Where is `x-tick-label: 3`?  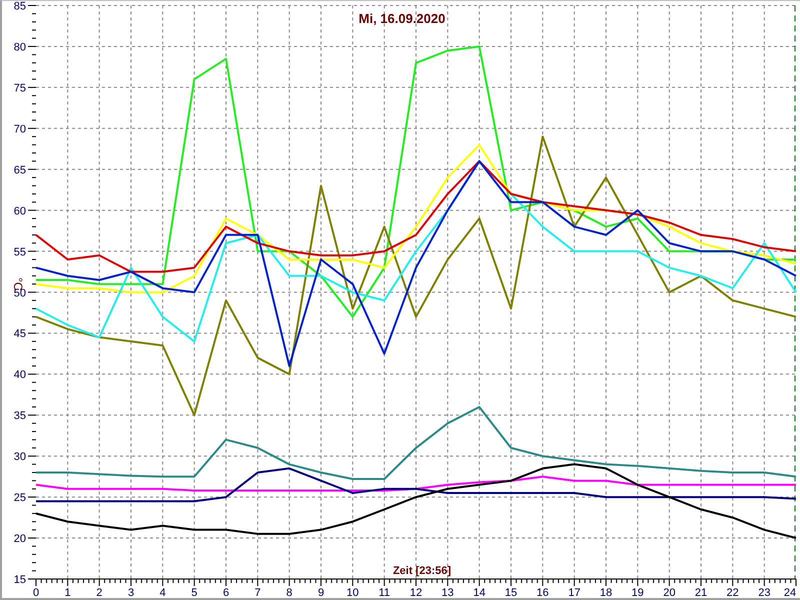
x-tick-label: 3 is located at coordinates (131, 592).